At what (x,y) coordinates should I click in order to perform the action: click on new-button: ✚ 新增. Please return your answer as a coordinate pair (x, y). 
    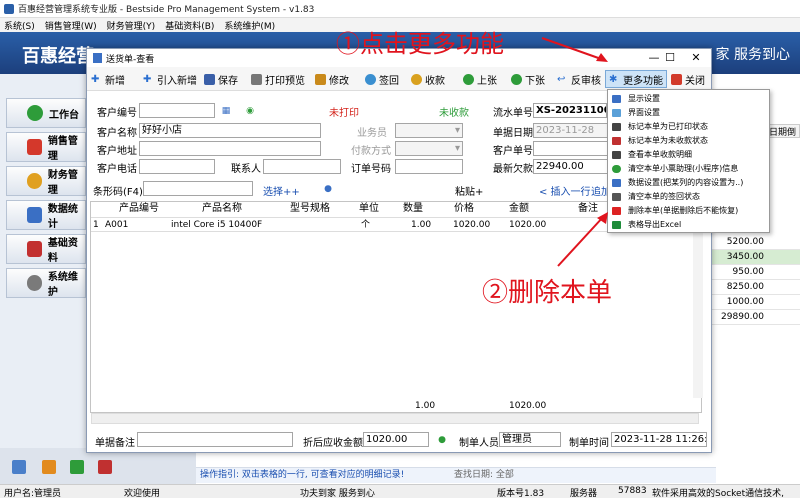
    Looking at the image, I should click on (108, 79).